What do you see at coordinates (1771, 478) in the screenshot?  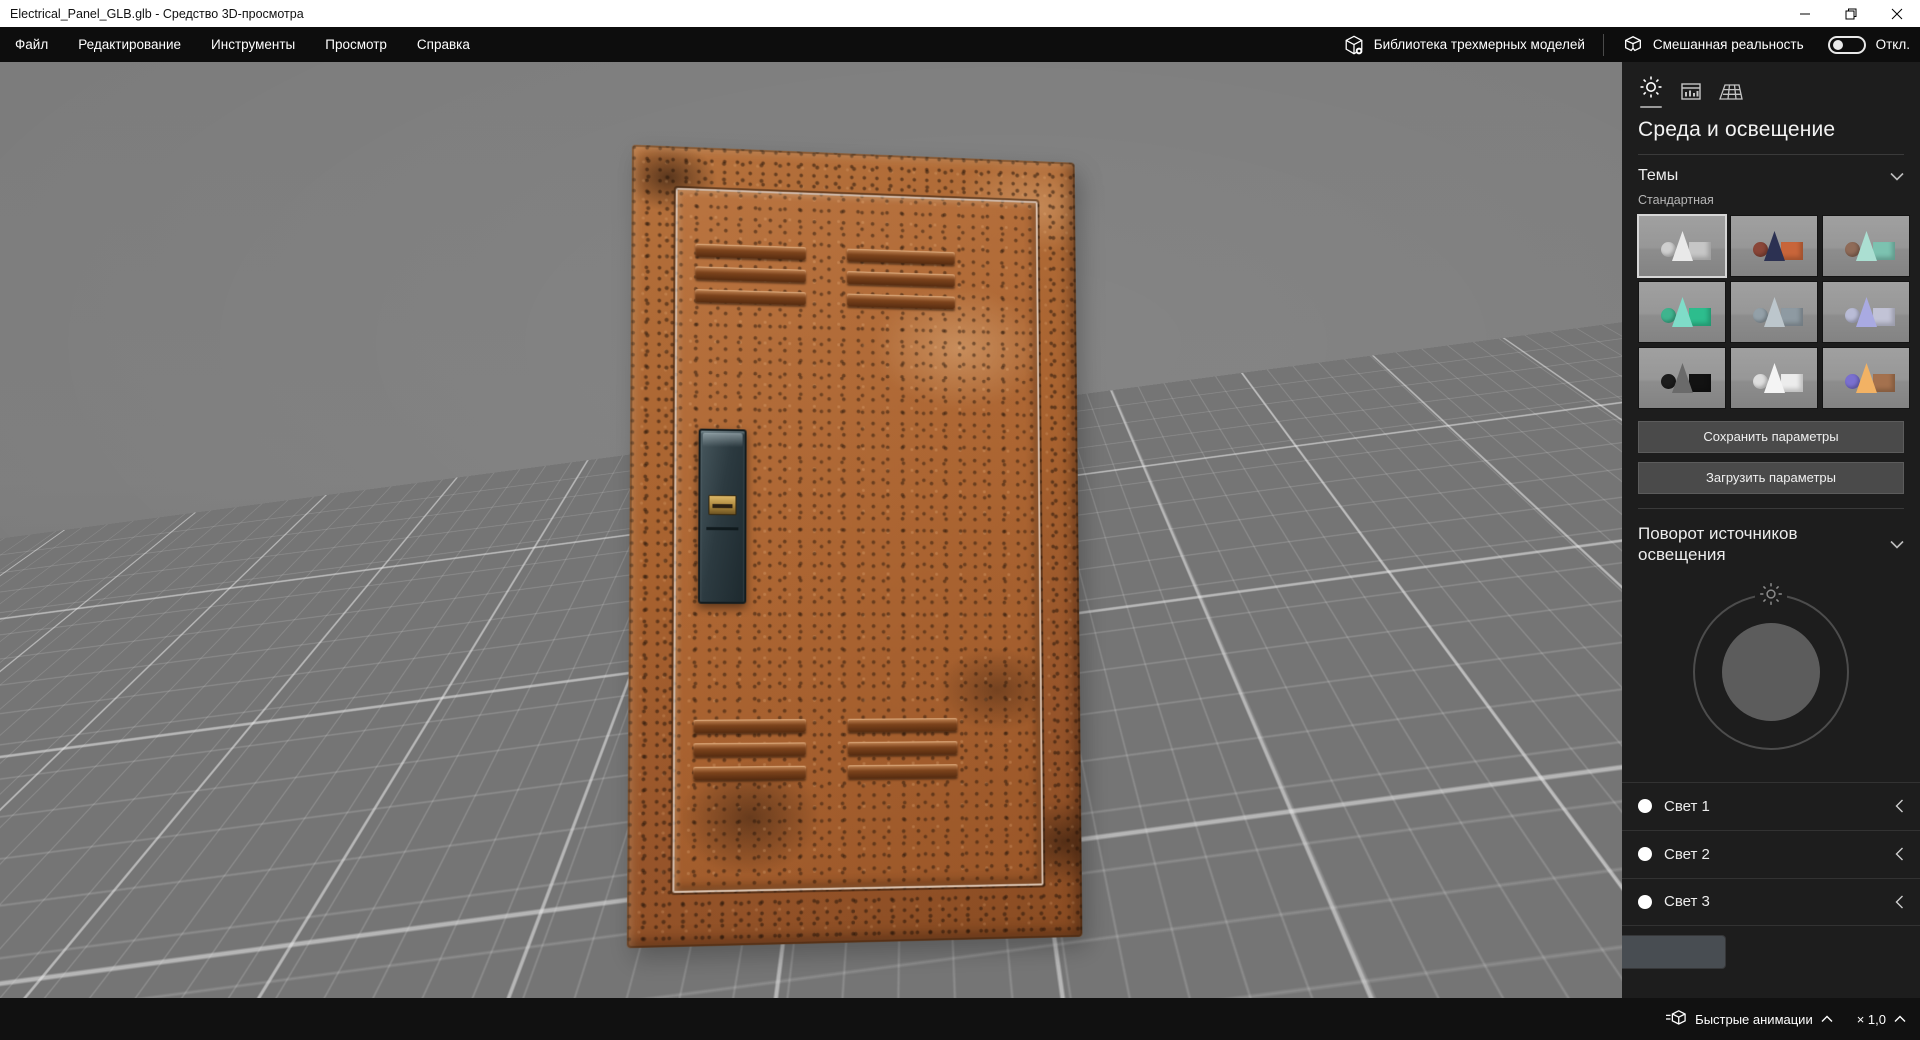 I see `load-parameters-button: Загрузить параметры` at bounding box center [1771, 478].